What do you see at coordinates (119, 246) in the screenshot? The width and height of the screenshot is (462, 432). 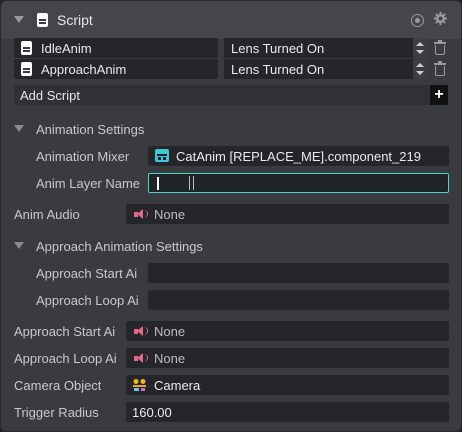 I see `approach-settings-title: Approach Animation Settings` at bounding box center [119, 246].